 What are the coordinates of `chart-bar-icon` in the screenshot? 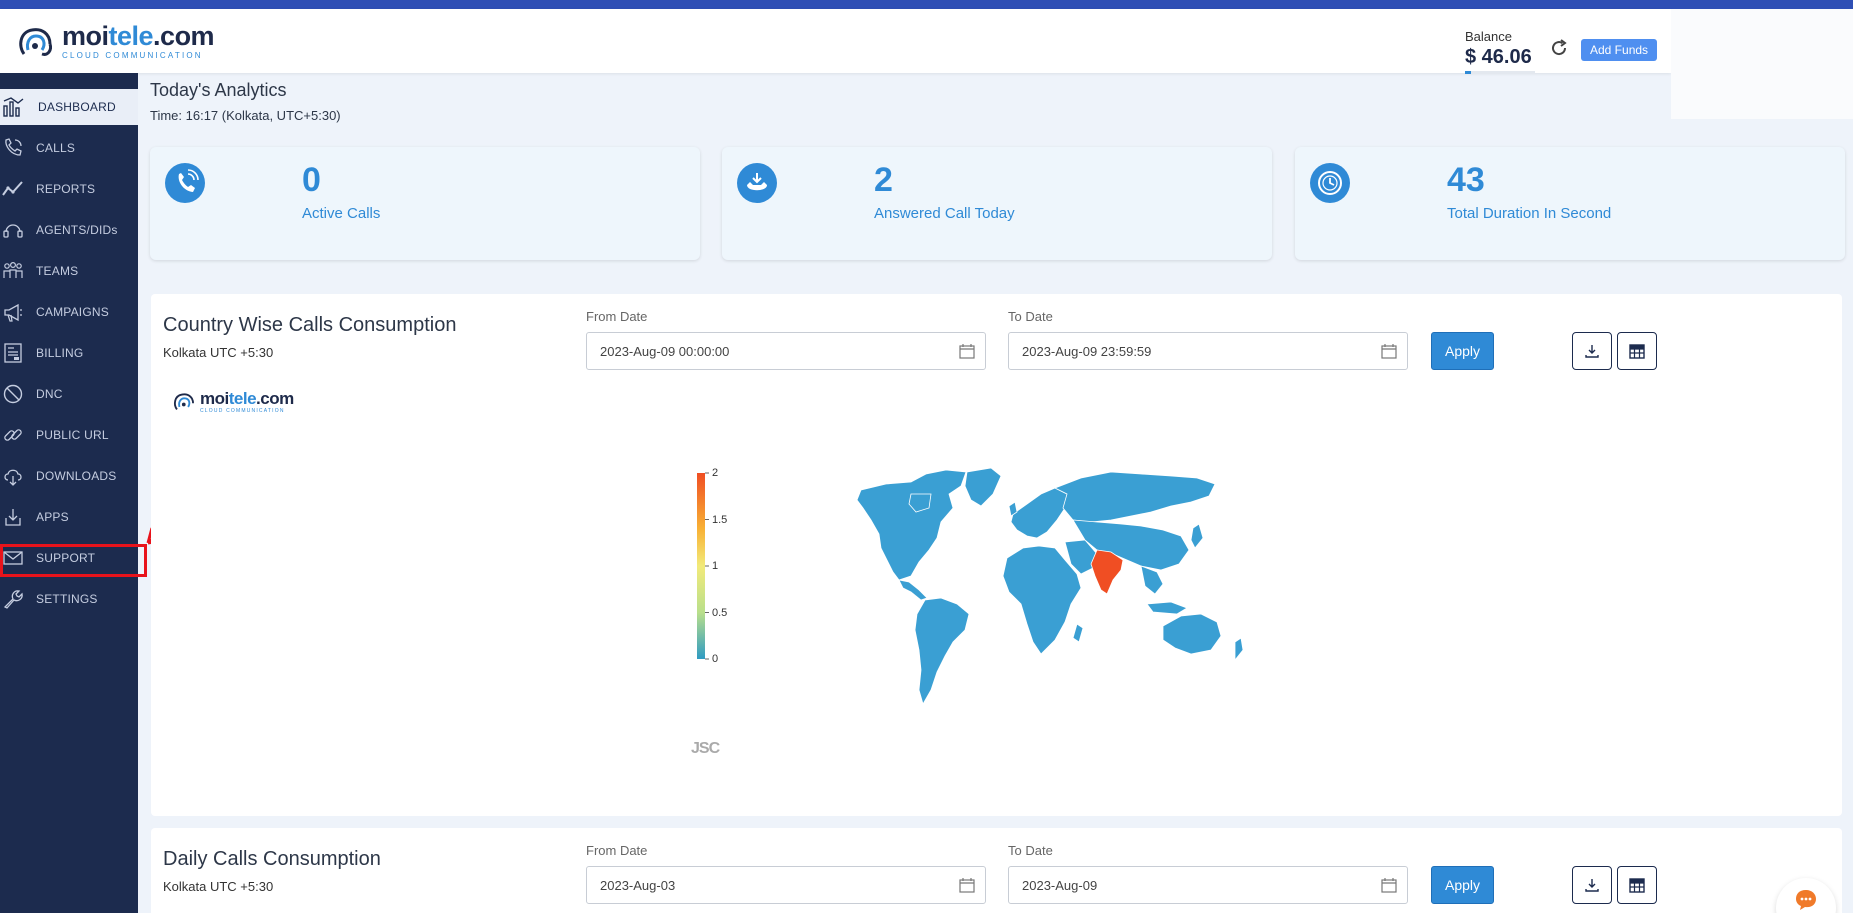 It's located at (13, 107).